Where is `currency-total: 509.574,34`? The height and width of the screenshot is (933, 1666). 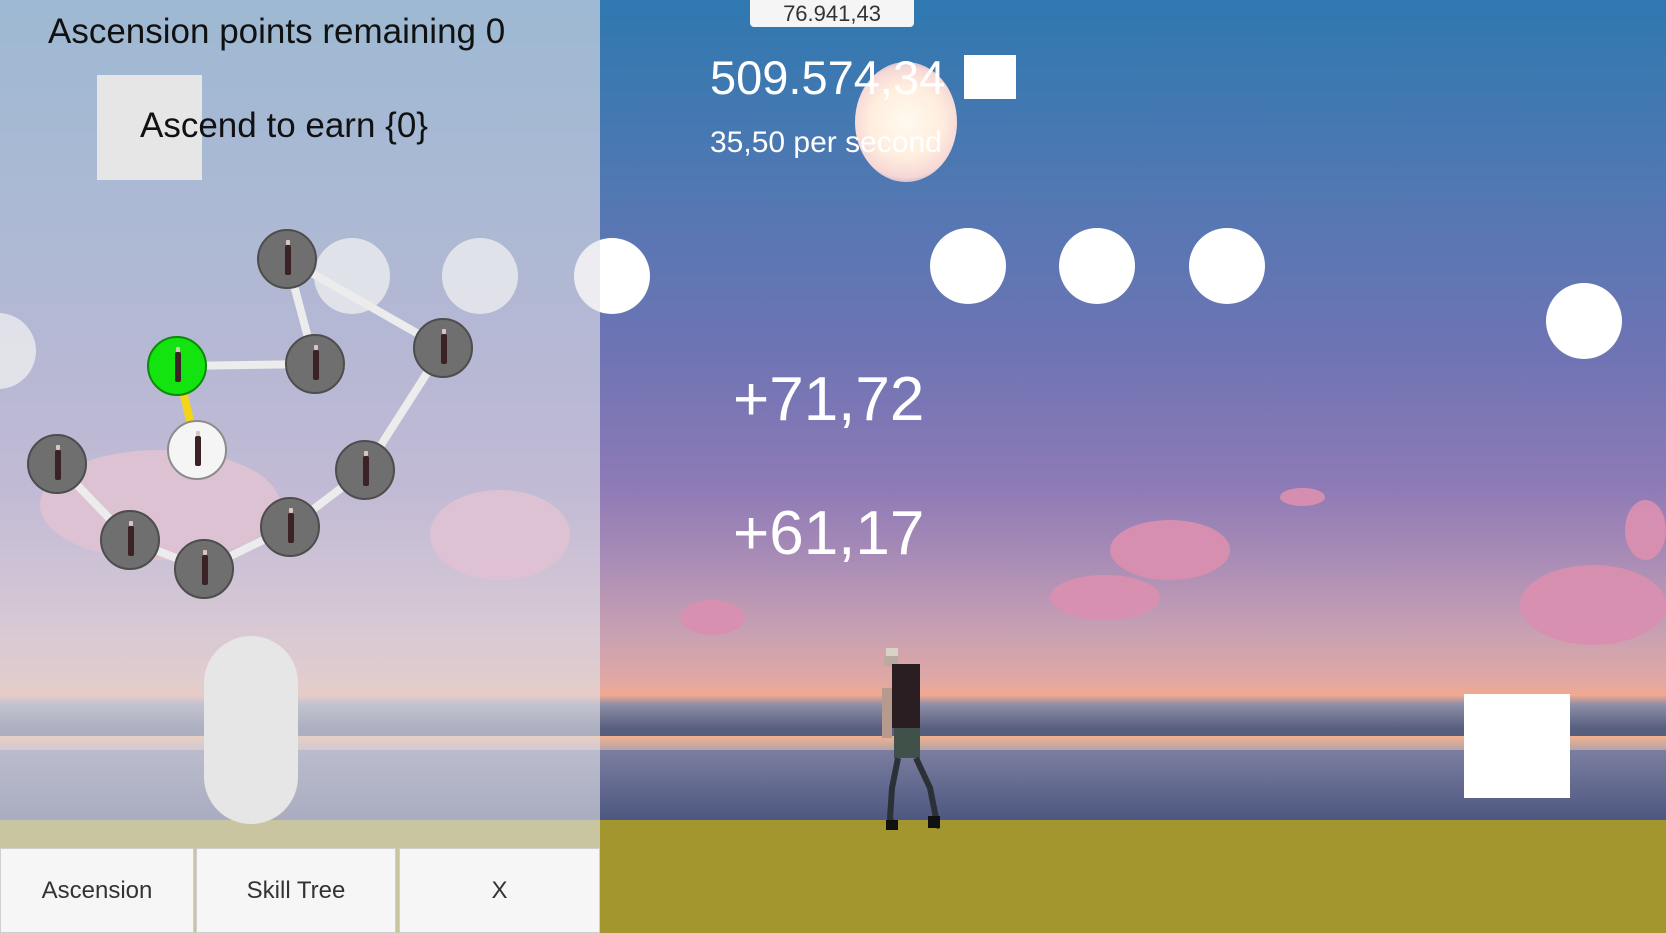
currency-total: 509.574,34 is located at coordinates (828, 77).